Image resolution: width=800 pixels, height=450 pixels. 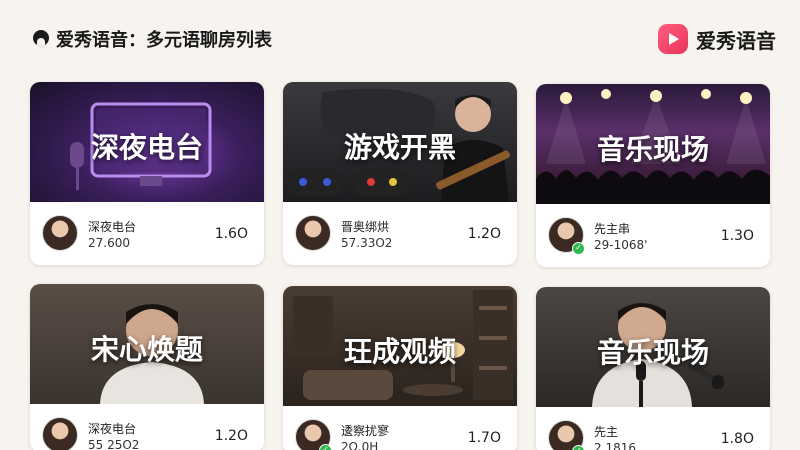 I want to click on room-card: 深夜电台 深夜电台 27.600 1.6O, so click(x=147, y=173).